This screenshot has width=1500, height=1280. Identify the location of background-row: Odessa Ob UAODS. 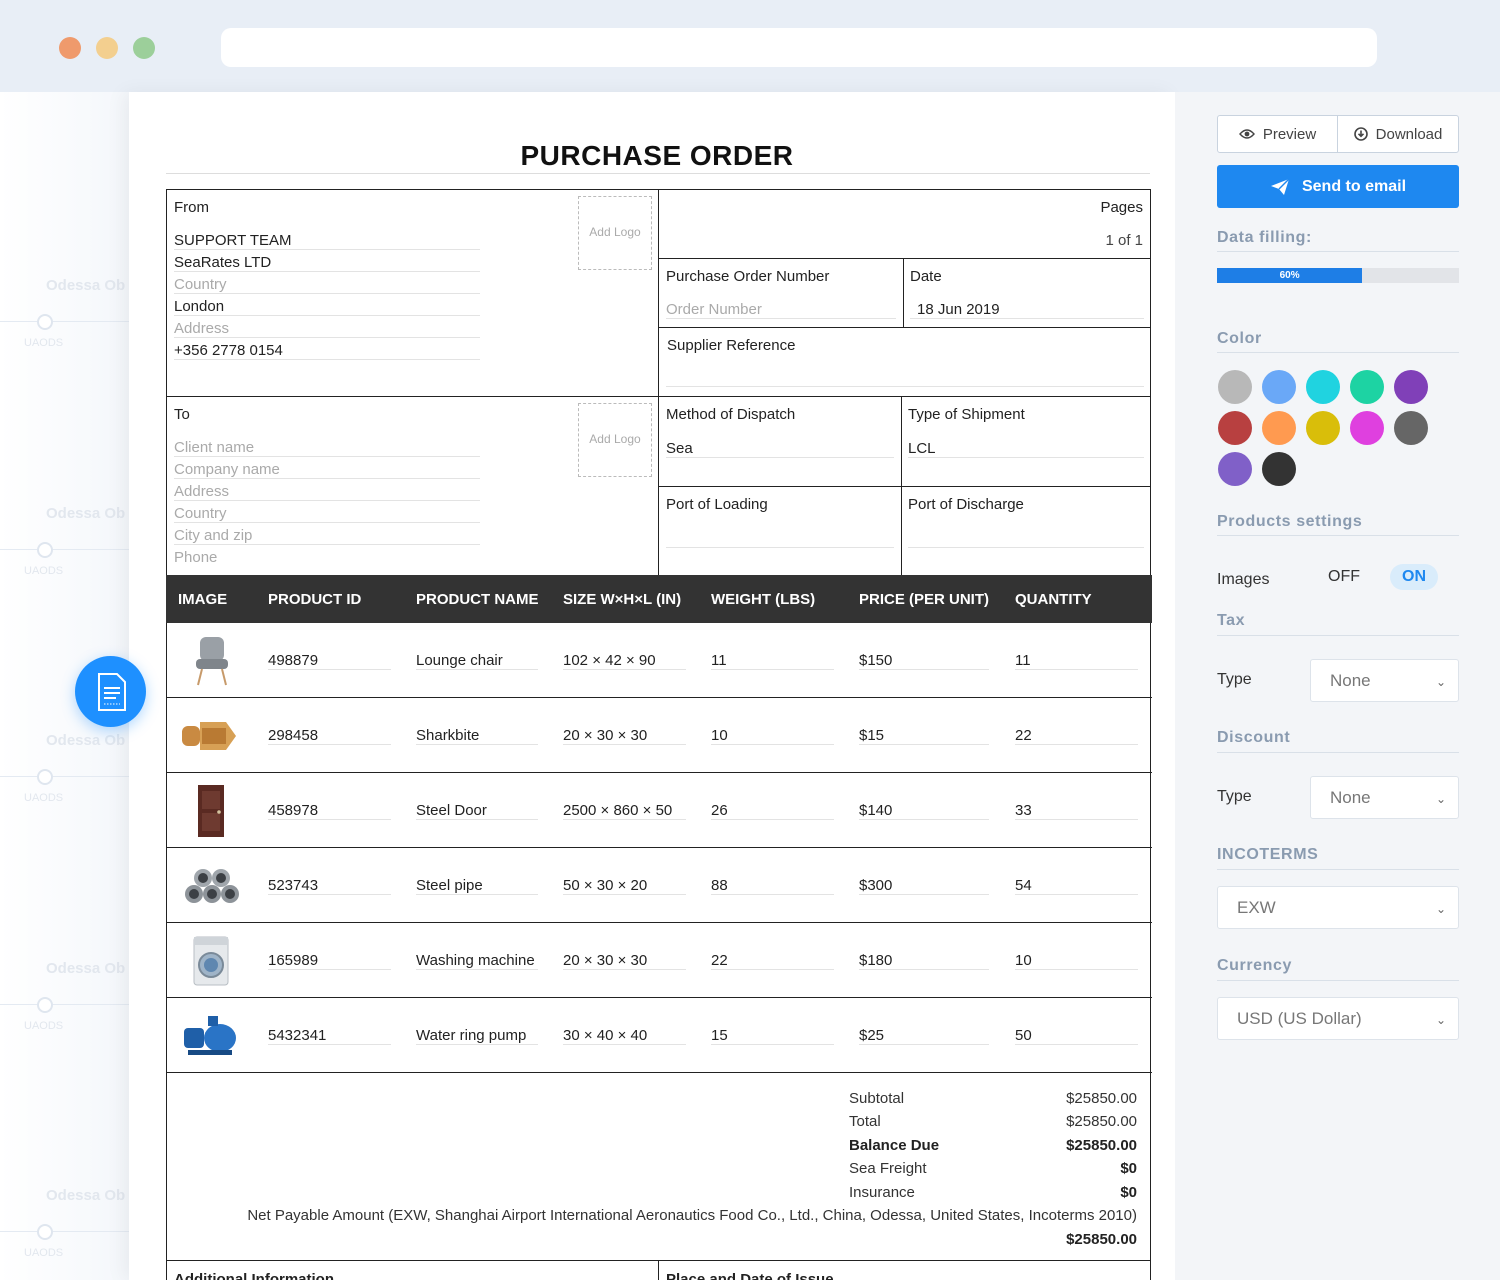
(65, 327).